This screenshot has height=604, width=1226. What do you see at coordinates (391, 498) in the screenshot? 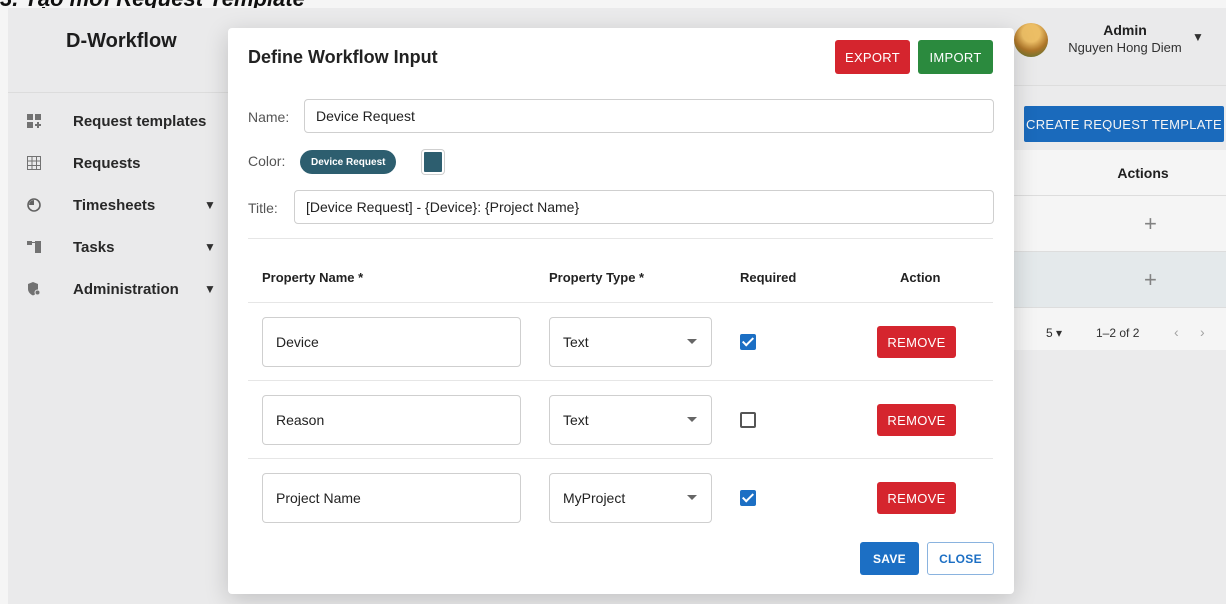
I see `property-name-input: Project Name` at bounding box center [391, 498].